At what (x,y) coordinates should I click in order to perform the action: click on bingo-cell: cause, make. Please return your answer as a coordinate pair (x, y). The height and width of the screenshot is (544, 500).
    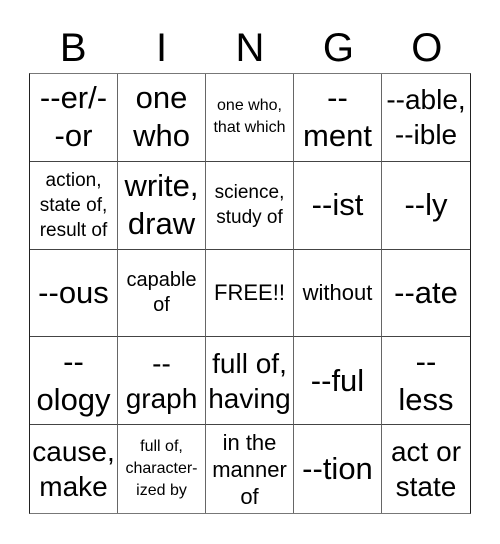
    Looking at the image, I should click on (74, 469).